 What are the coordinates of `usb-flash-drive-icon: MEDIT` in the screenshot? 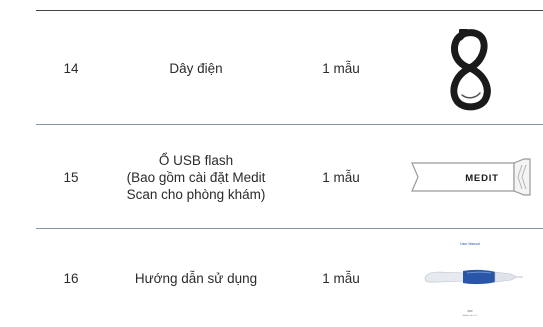 It's located at (470, 177).